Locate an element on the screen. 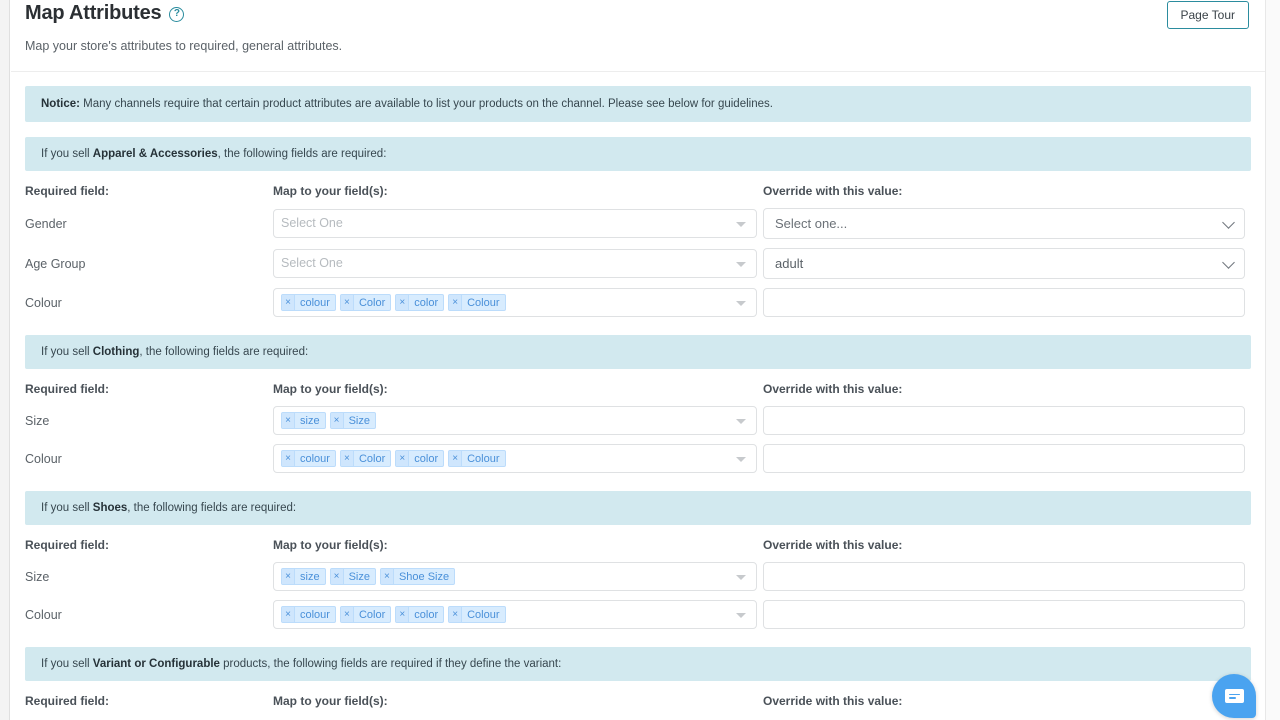 The width and height of the screenshot is (1280, 720). help-circle-icon: ? is located at coordinates (177, 14).